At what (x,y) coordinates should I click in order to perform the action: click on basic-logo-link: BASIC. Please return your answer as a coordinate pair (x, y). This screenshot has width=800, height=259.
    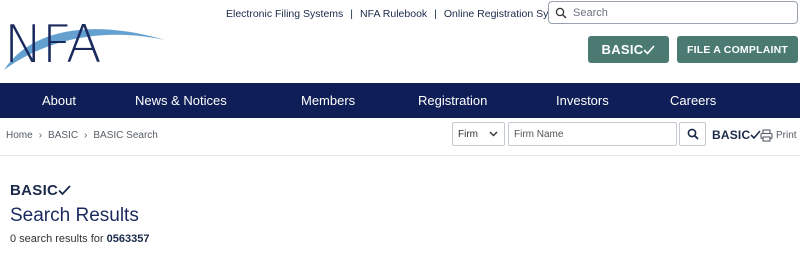
    Looking at the image, I should click on (736, 135).